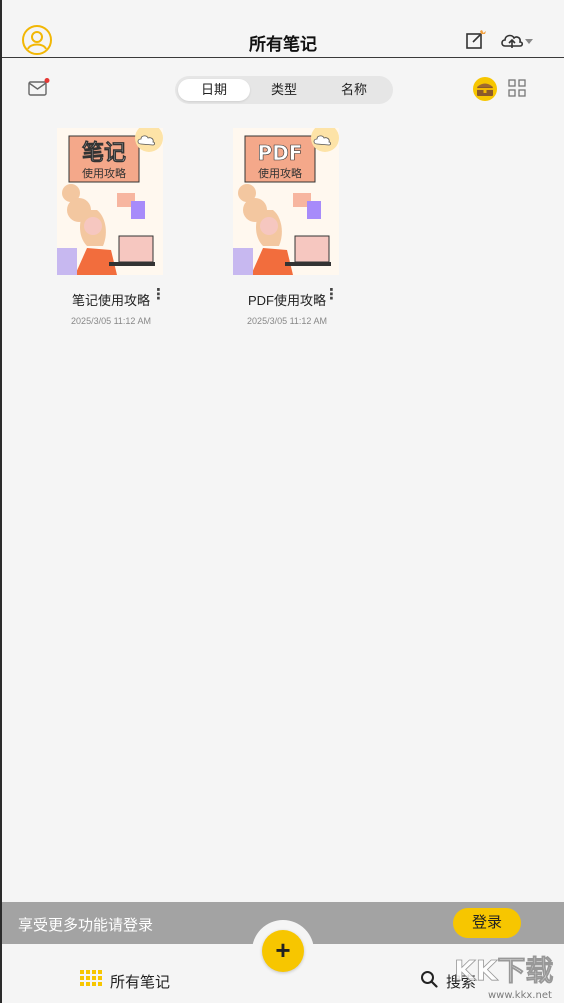 The image size is (564, 1003). Describe the element at coordinates (476, 41) in the screenshot. I see `edit-vip-icon` at that location.